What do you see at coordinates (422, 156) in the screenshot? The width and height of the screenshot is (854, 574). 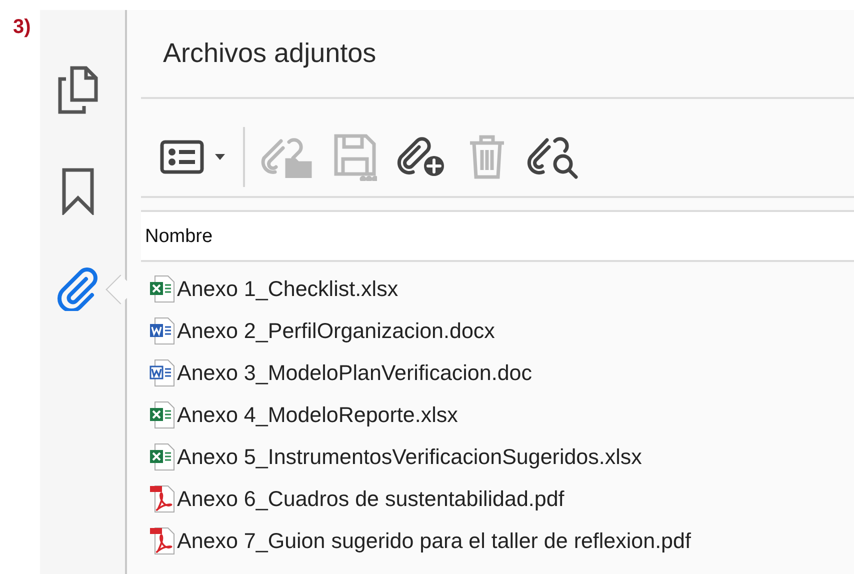 I see `add-attachment-button` at bounding box center [422, 156].